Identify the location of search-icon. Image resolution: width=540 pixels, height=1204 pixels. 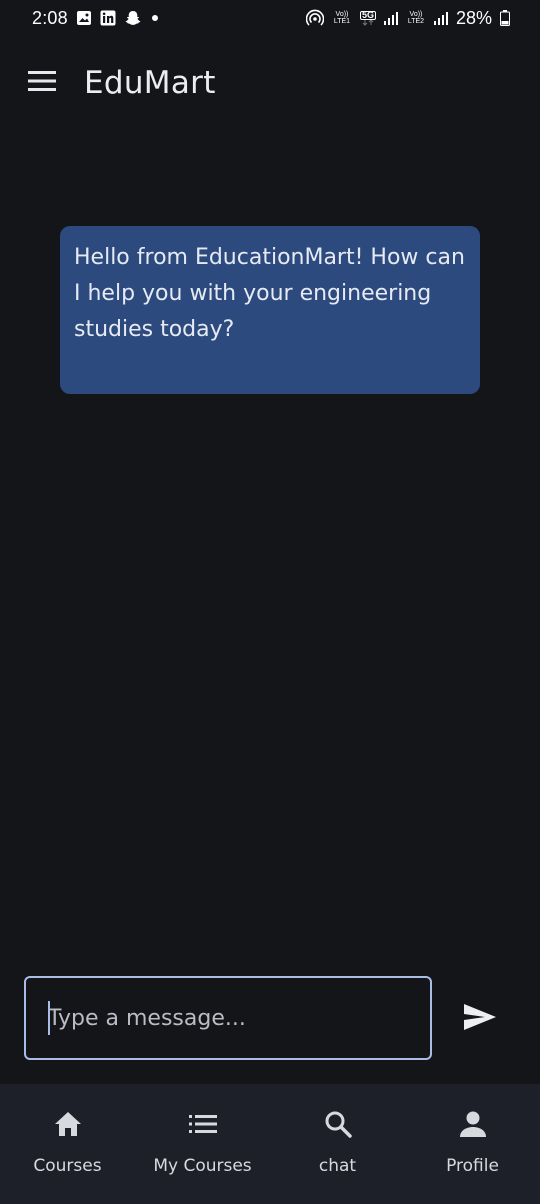
(338, 1124).